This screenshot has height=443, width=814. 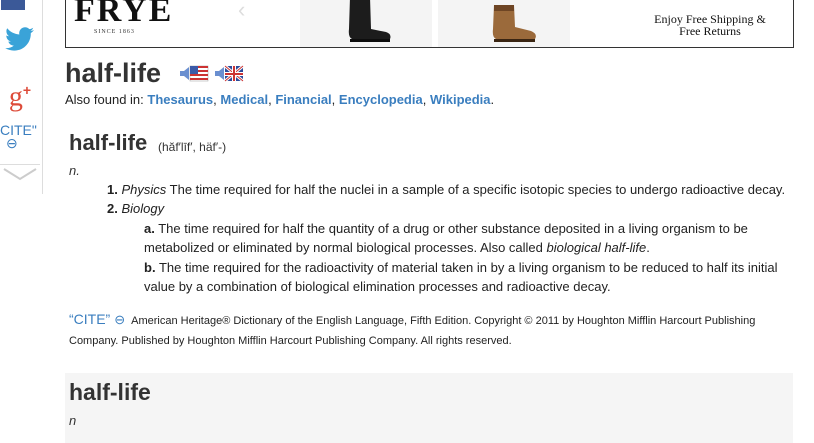 I want to click on entry-2-part-of-speech: n, so click(x=73, y=420).